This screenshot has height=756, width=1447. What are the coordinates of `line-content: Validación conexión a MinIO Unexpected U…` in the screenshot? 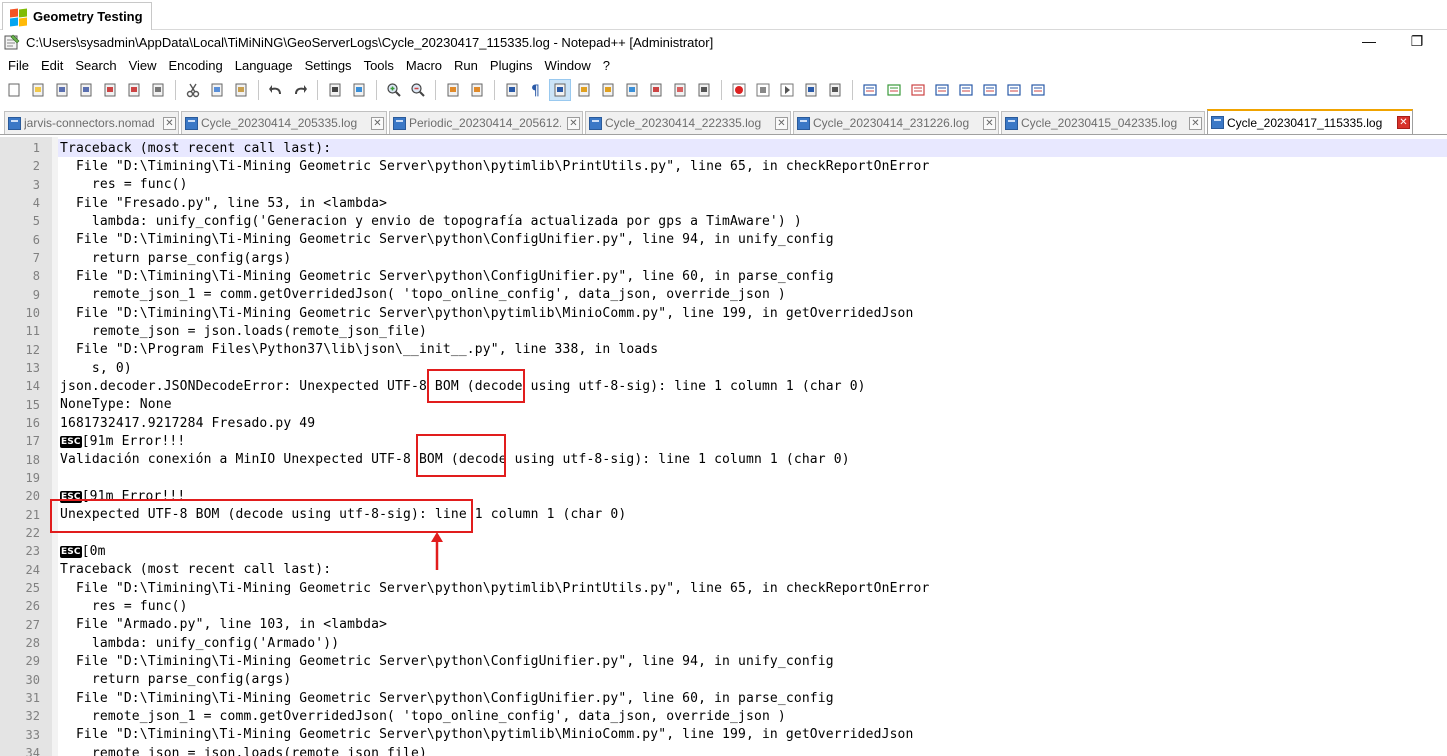 It's located at (455, 460).